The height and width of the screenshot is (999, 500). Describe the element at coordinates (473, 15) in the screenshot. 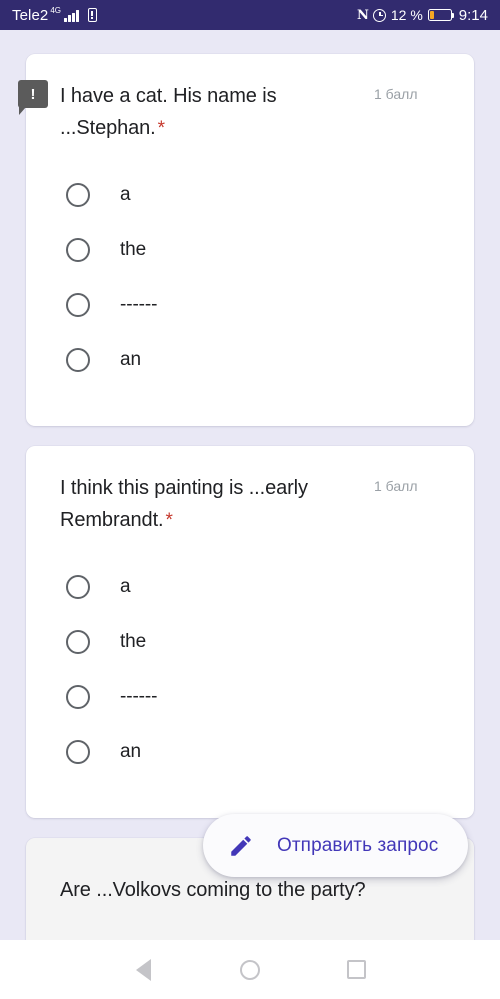

I see `clock-label: 9:14` at that location.